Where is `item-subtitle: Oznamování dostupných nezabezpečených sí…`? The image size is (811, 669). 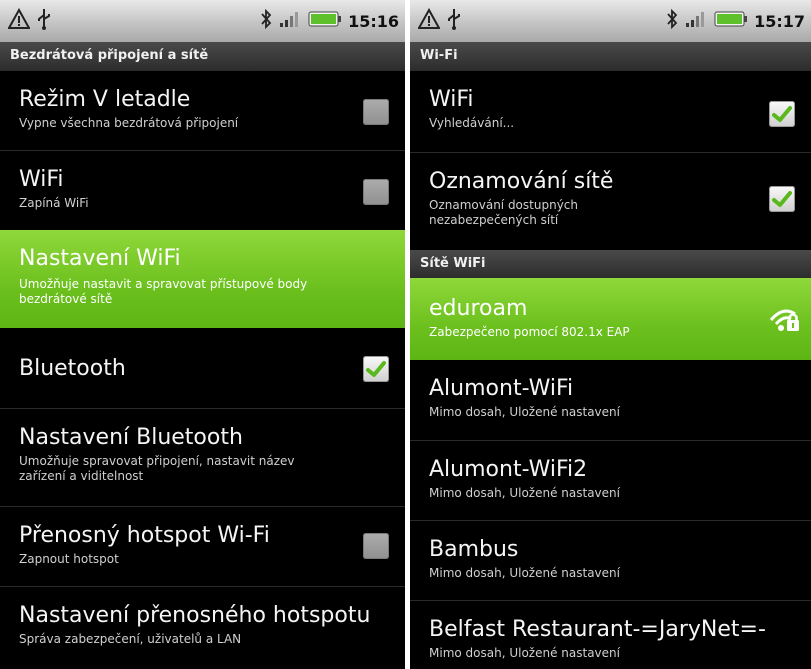
item-subtitle: Oznamování dostupných nezabezpečených sí… is located at coordinates (620, 213).